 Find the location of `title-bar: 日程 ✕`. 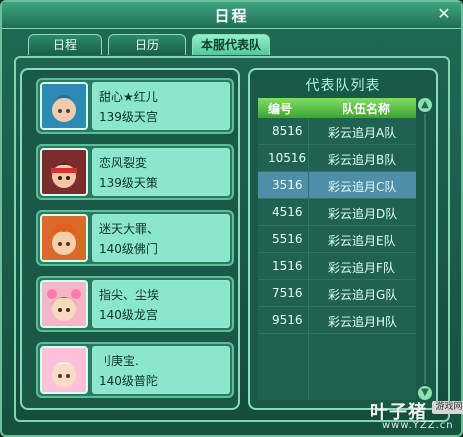

title-bar: 日程 ✕ is located at coordinates (231, 15).